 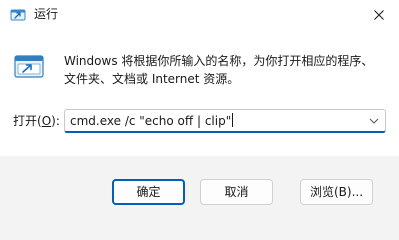 I want to click on open-label-prefix: 打开(, so click(x=27, y=121).